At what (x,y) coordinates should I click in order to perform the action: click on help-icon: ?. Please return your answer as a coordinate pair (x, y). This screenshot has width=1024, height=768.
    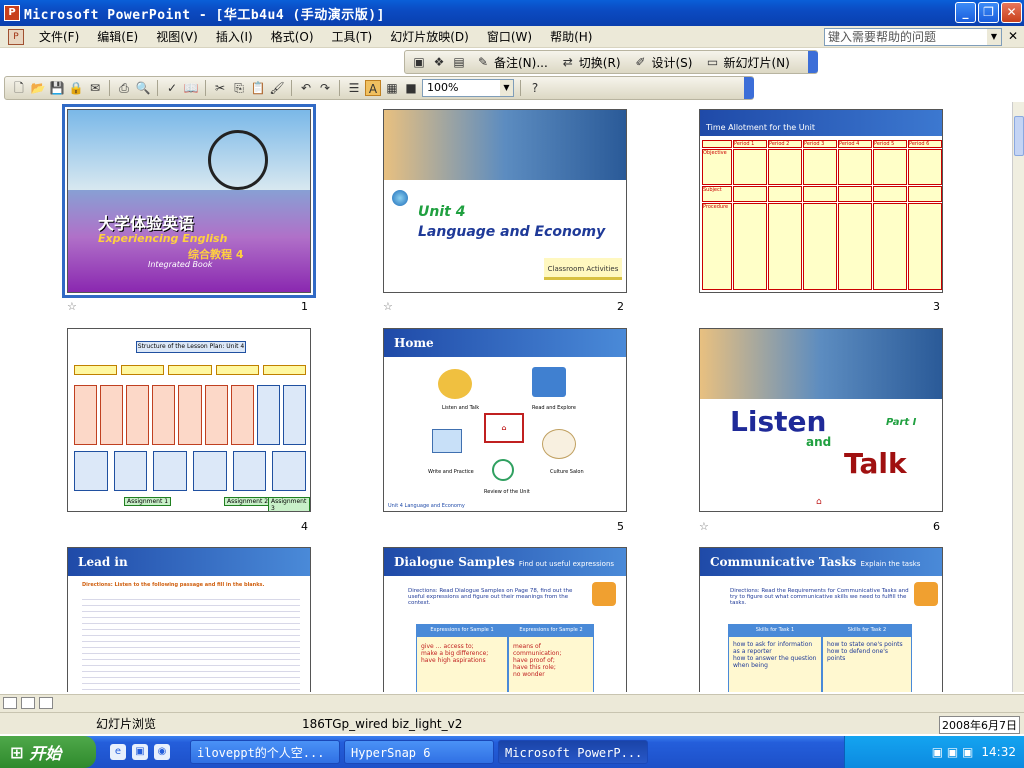
    Looking at the image, I should click on (535, 88).